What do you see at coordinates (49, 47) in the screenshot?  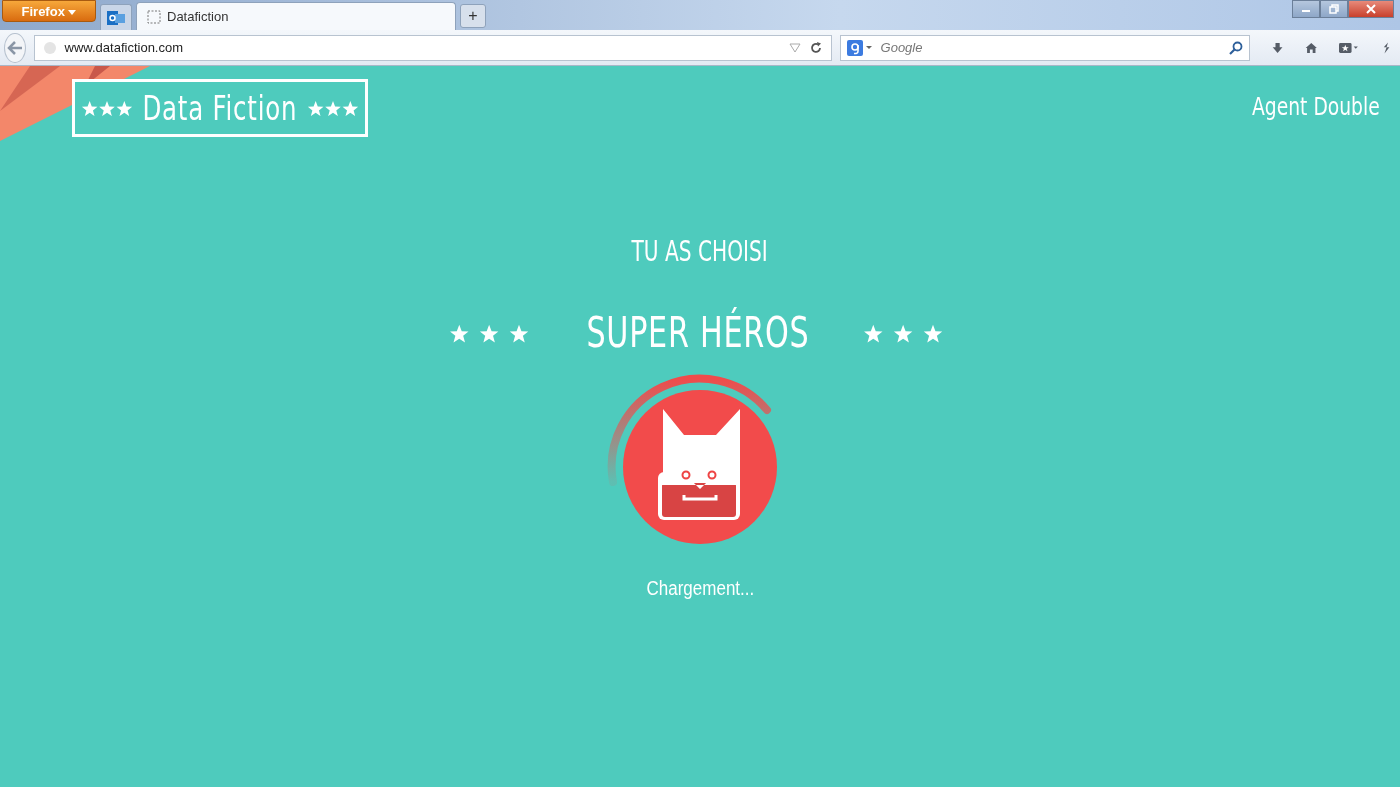 I see `globe-icon` at bounding box center [49, 47].